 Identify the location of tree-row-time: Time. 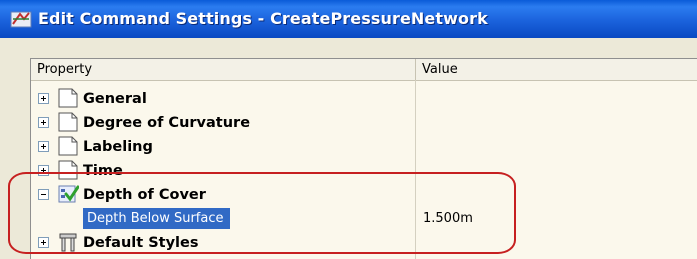
(364, 171).